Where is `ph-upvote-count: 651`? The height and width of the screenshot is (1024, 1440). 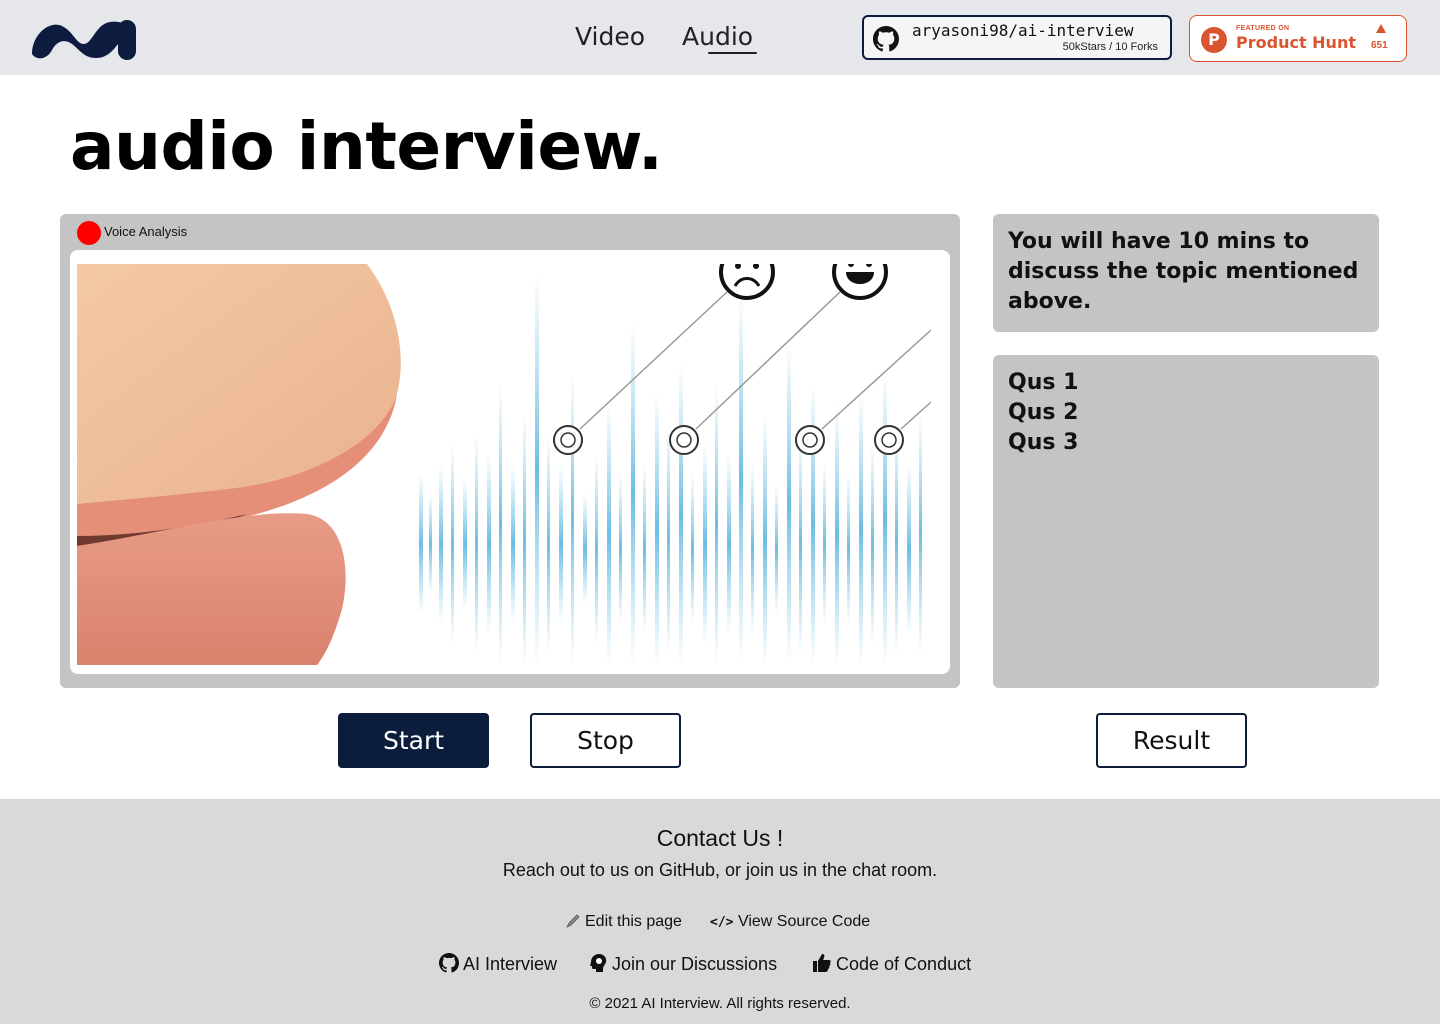 ph-upvote-count: 651 is located at coordinates (1379, 45).